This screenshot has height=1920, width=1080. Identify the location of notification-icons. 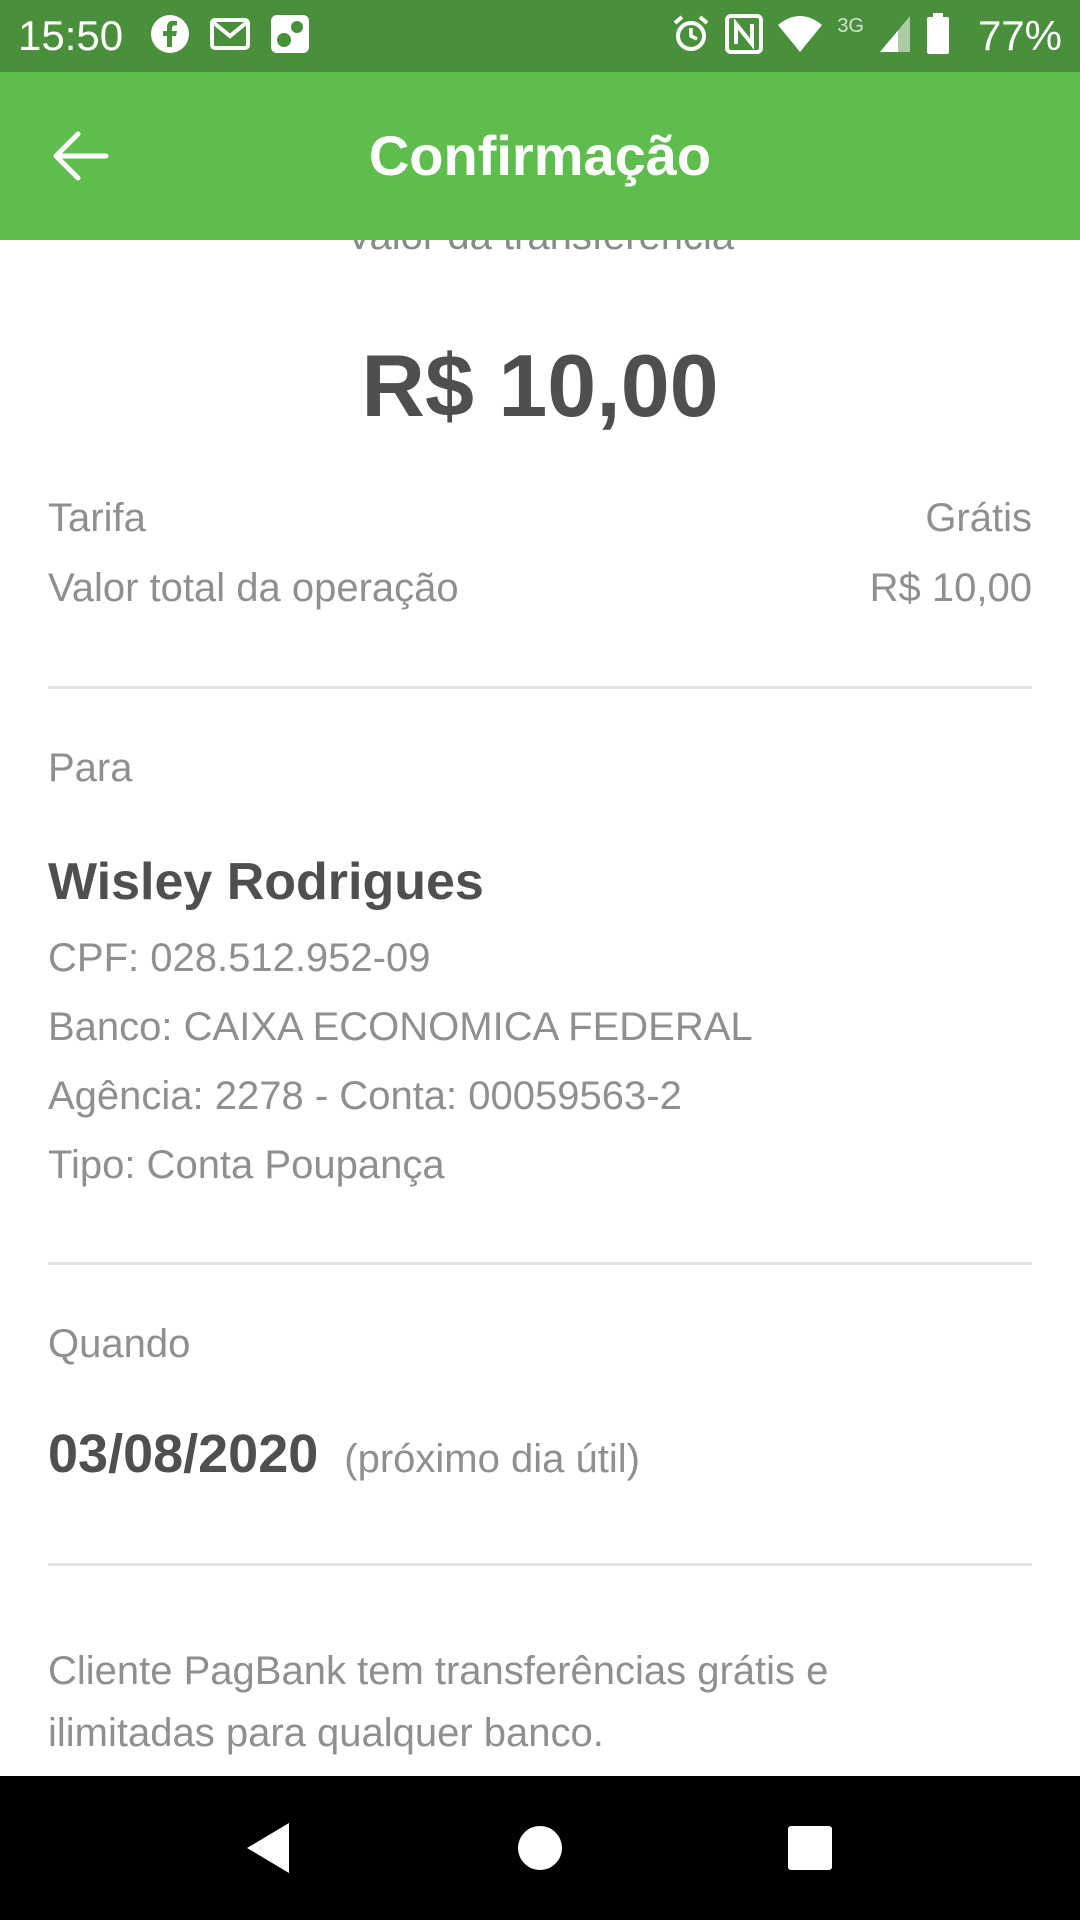
(230, 36).